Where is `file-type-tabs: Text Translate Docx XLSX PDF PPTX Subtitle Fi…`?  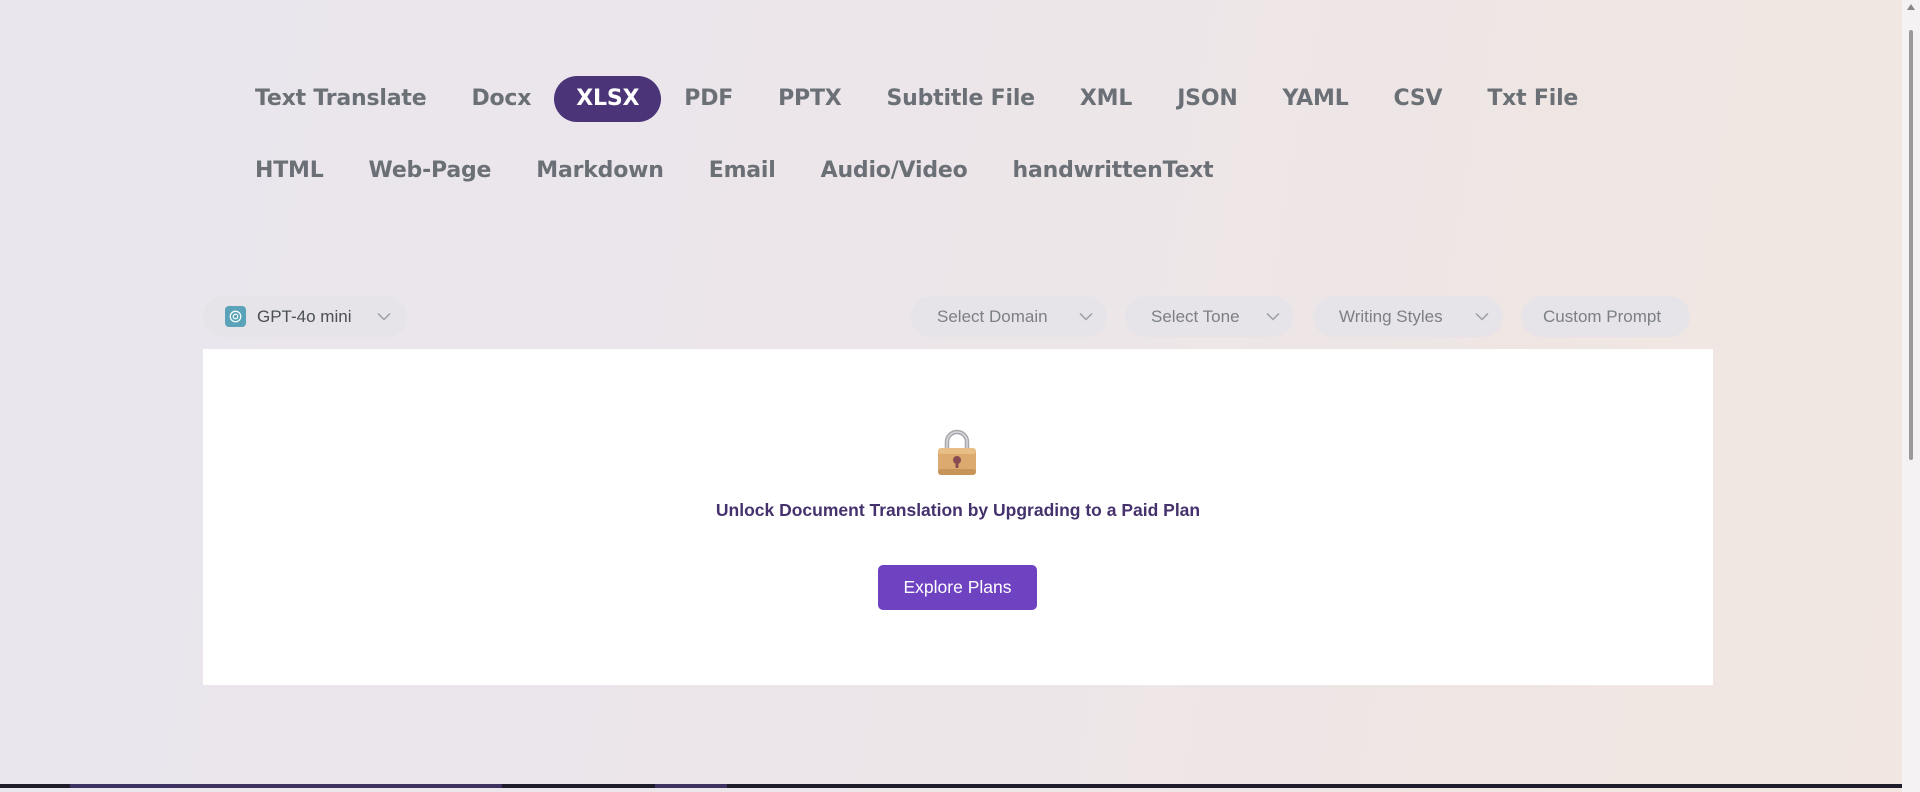
file-type-tabs: Text Translate Docx XLSX PDF PPTX Subtitle Fi… is located at coordinates (963, 135).